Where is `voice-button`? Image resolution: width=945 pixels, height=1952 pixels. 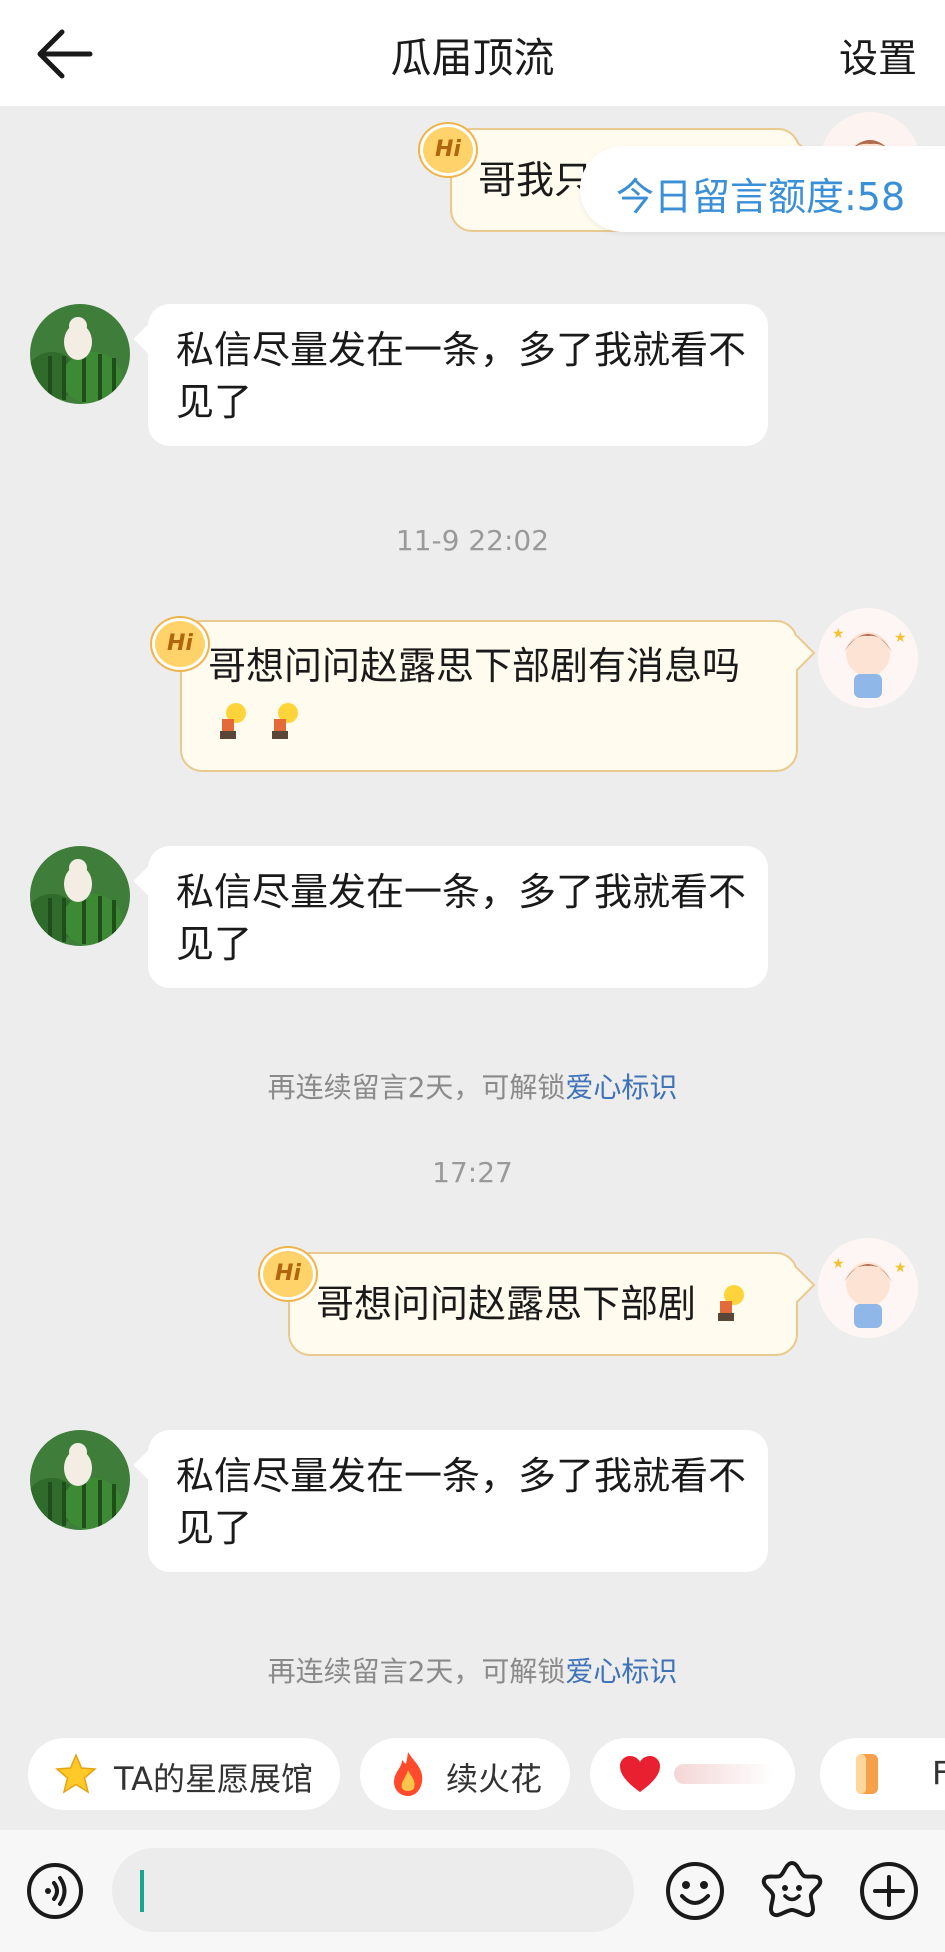 voice-button is located at coordinates (55, 1893).